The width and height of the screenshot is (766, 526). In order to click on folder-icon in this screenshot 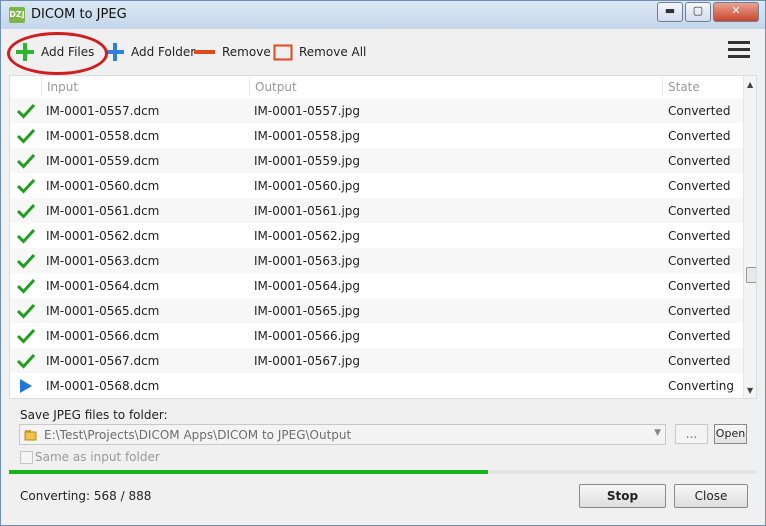, I will do `click(30, 435)`.